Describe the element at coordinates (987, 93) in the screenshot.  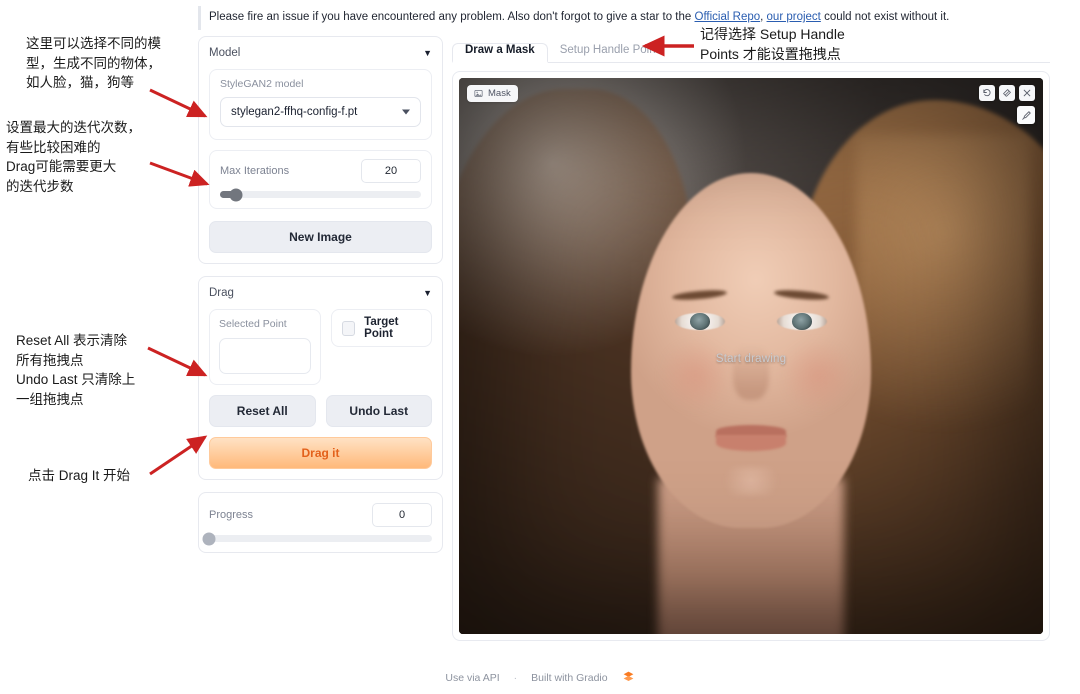
I see `undo-icon` at that location.